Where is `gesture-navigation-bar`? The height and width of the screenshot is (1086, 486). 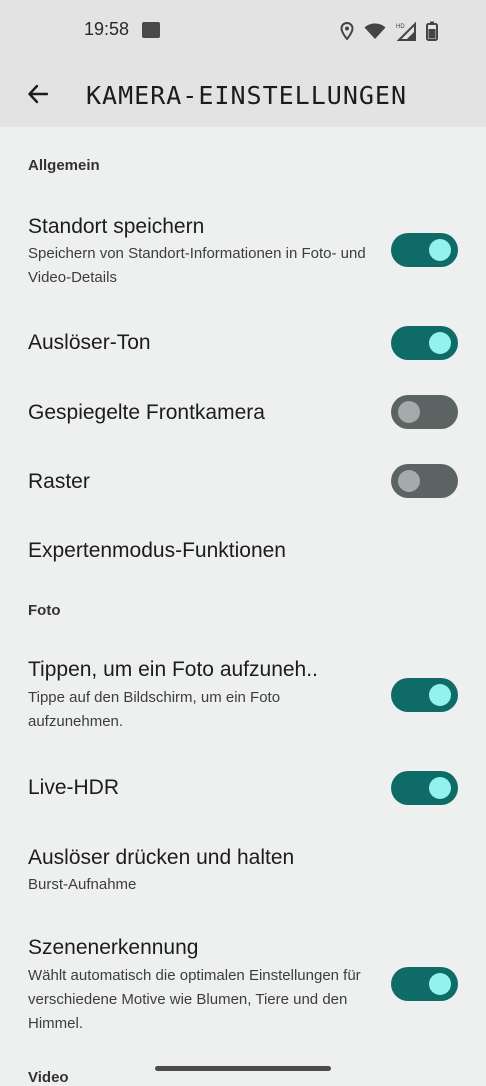
gesture-navigation-bar is located at coordinates (243, 1068).